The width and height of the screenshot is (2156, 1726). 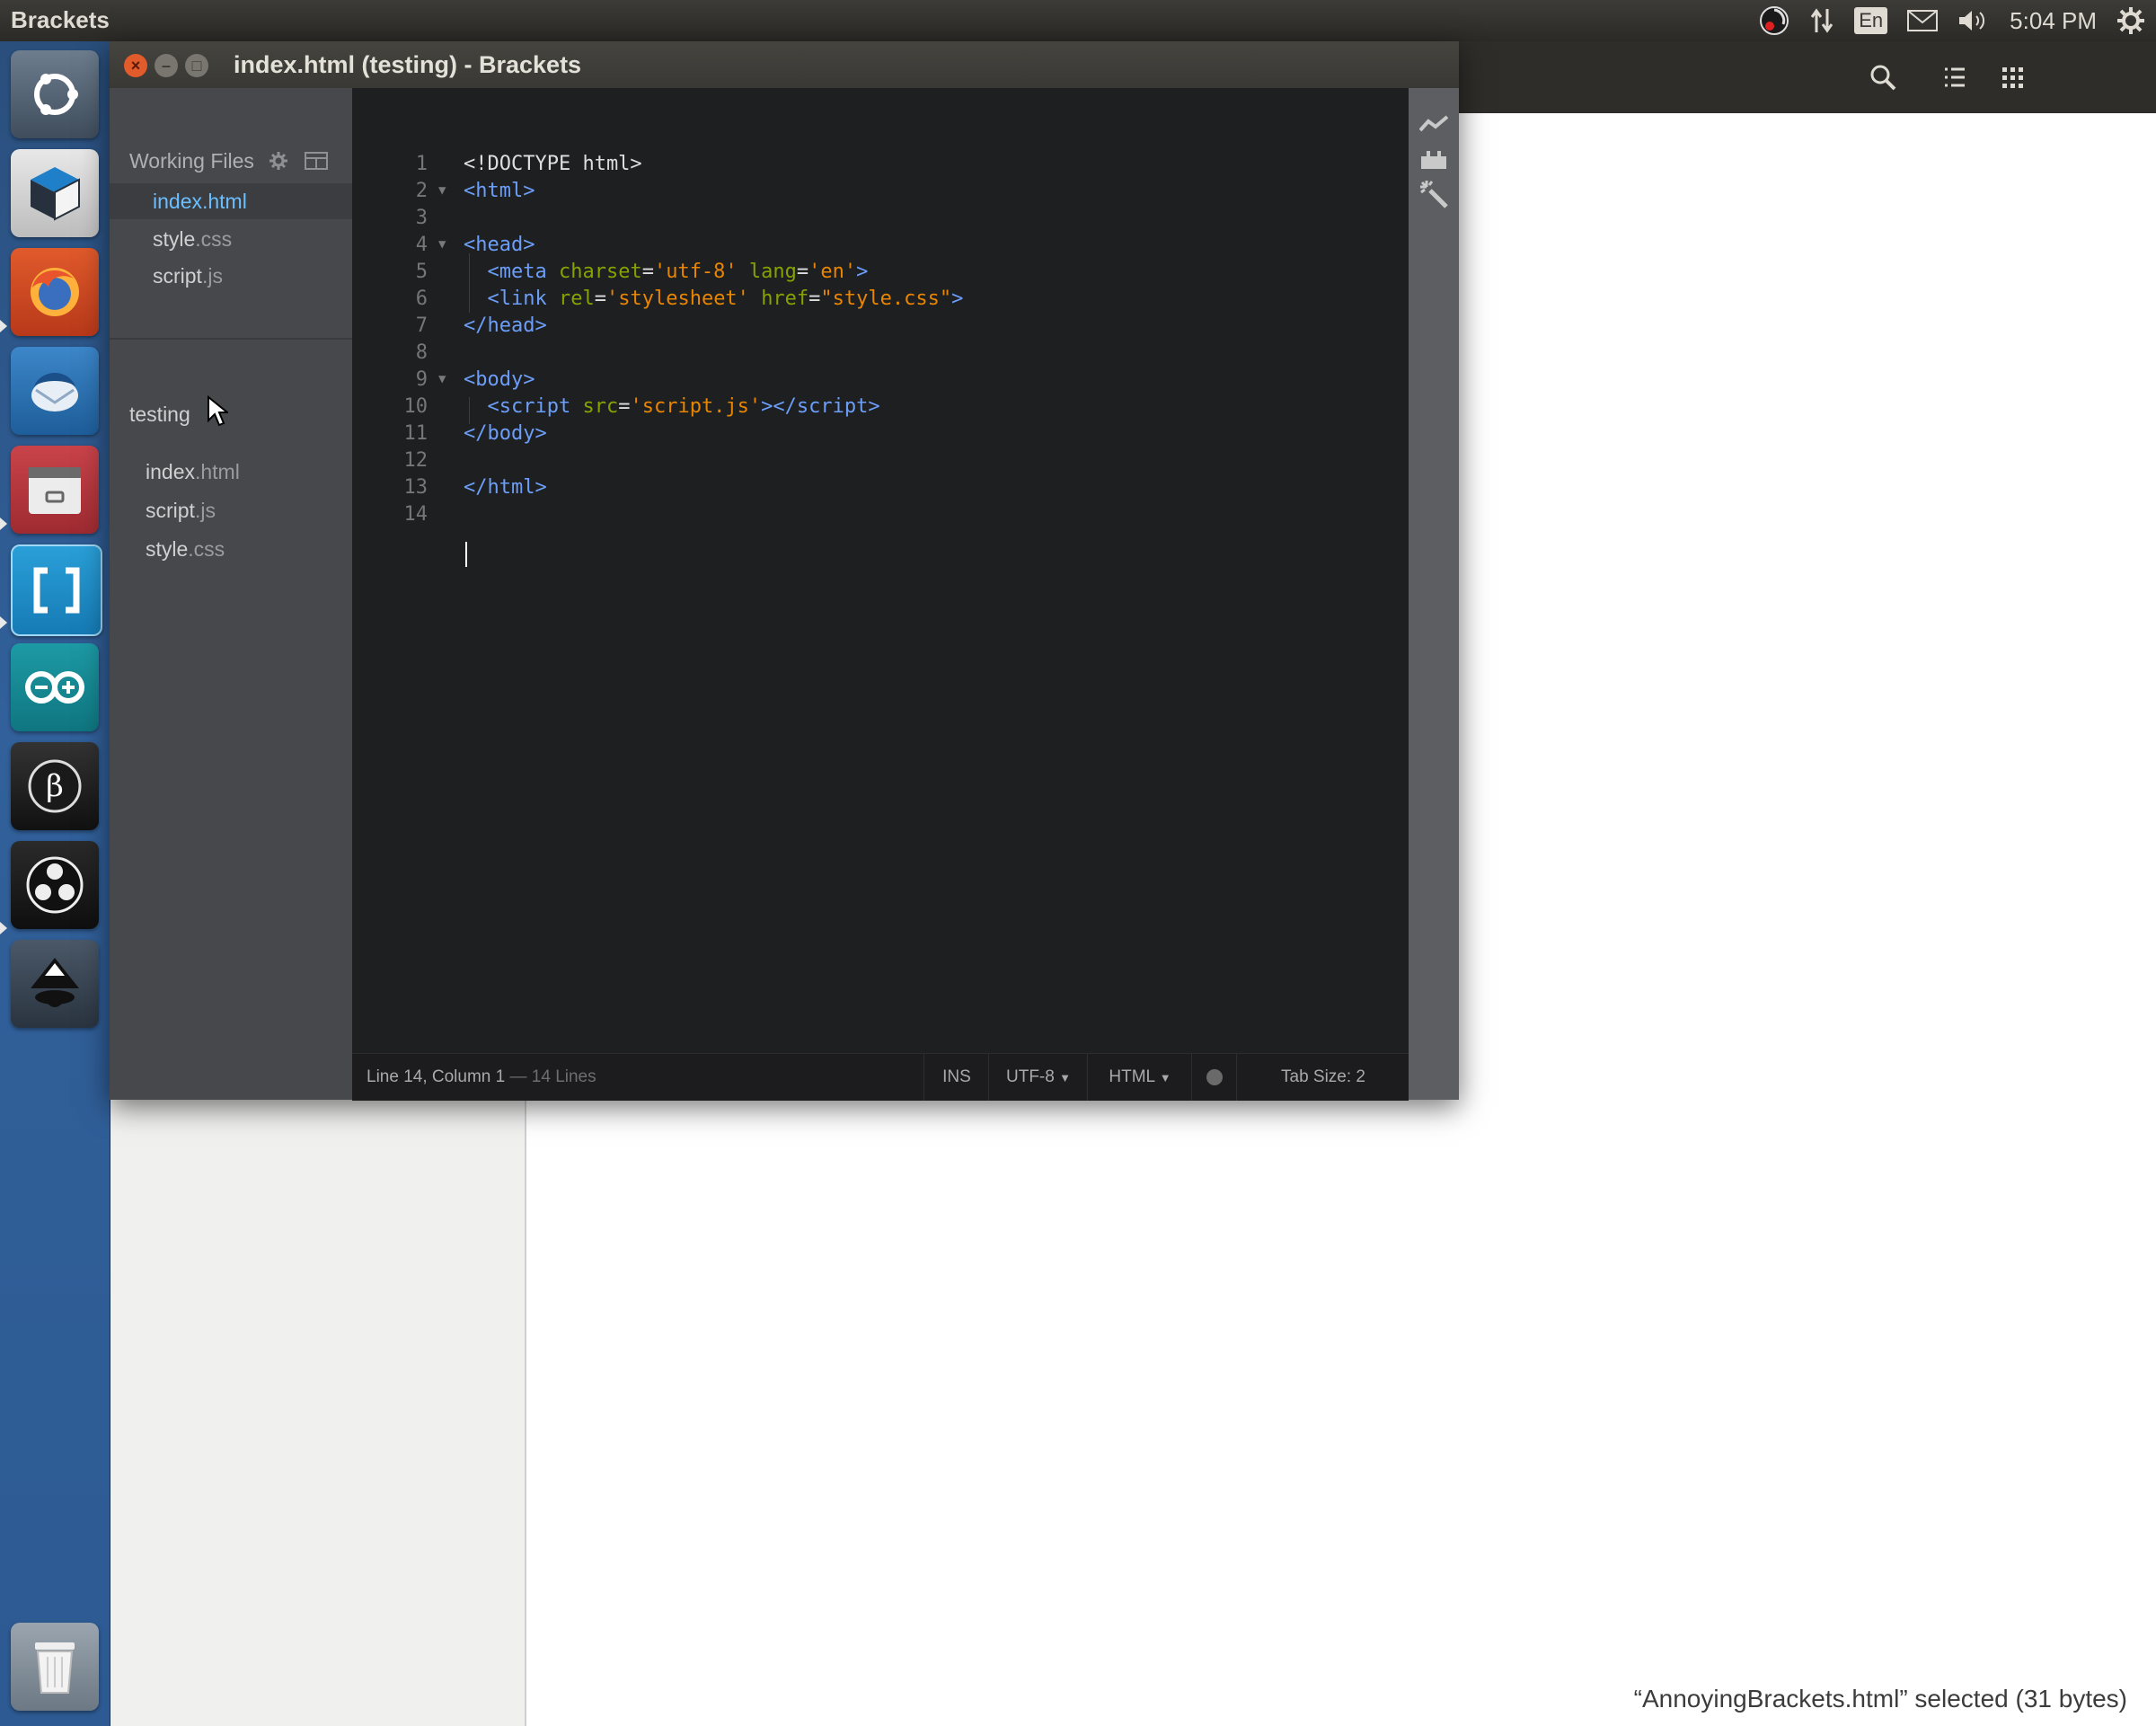 I want to click on minimize-icon: –, so click(x=166, y=66).